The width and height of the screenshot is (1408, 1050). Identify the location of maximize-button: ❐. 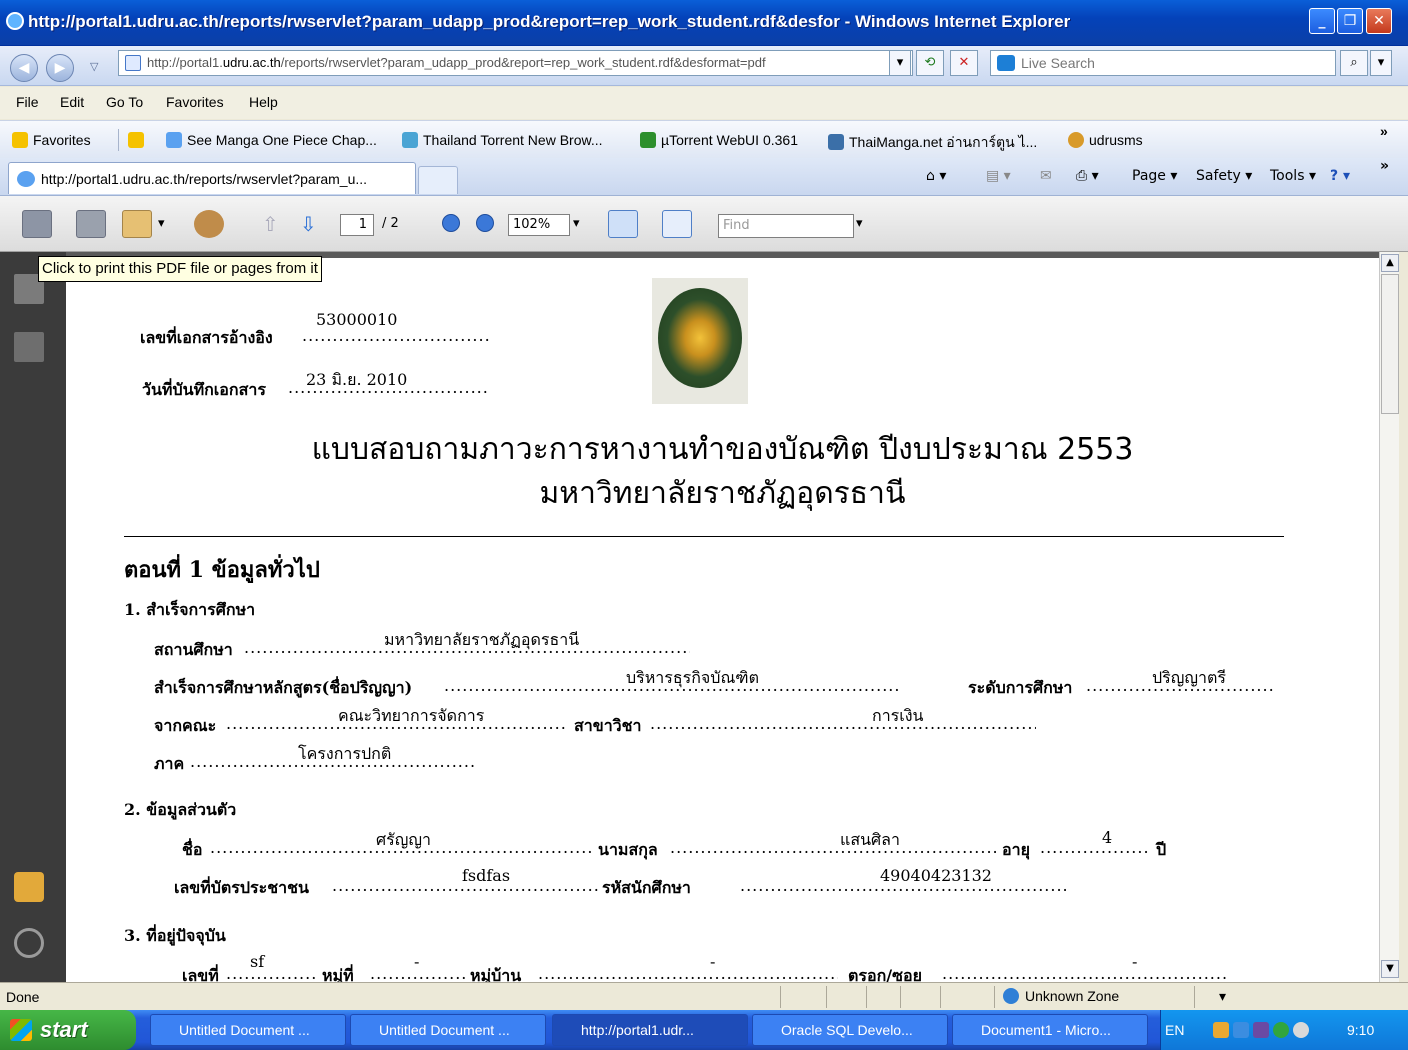
(1350, 21).